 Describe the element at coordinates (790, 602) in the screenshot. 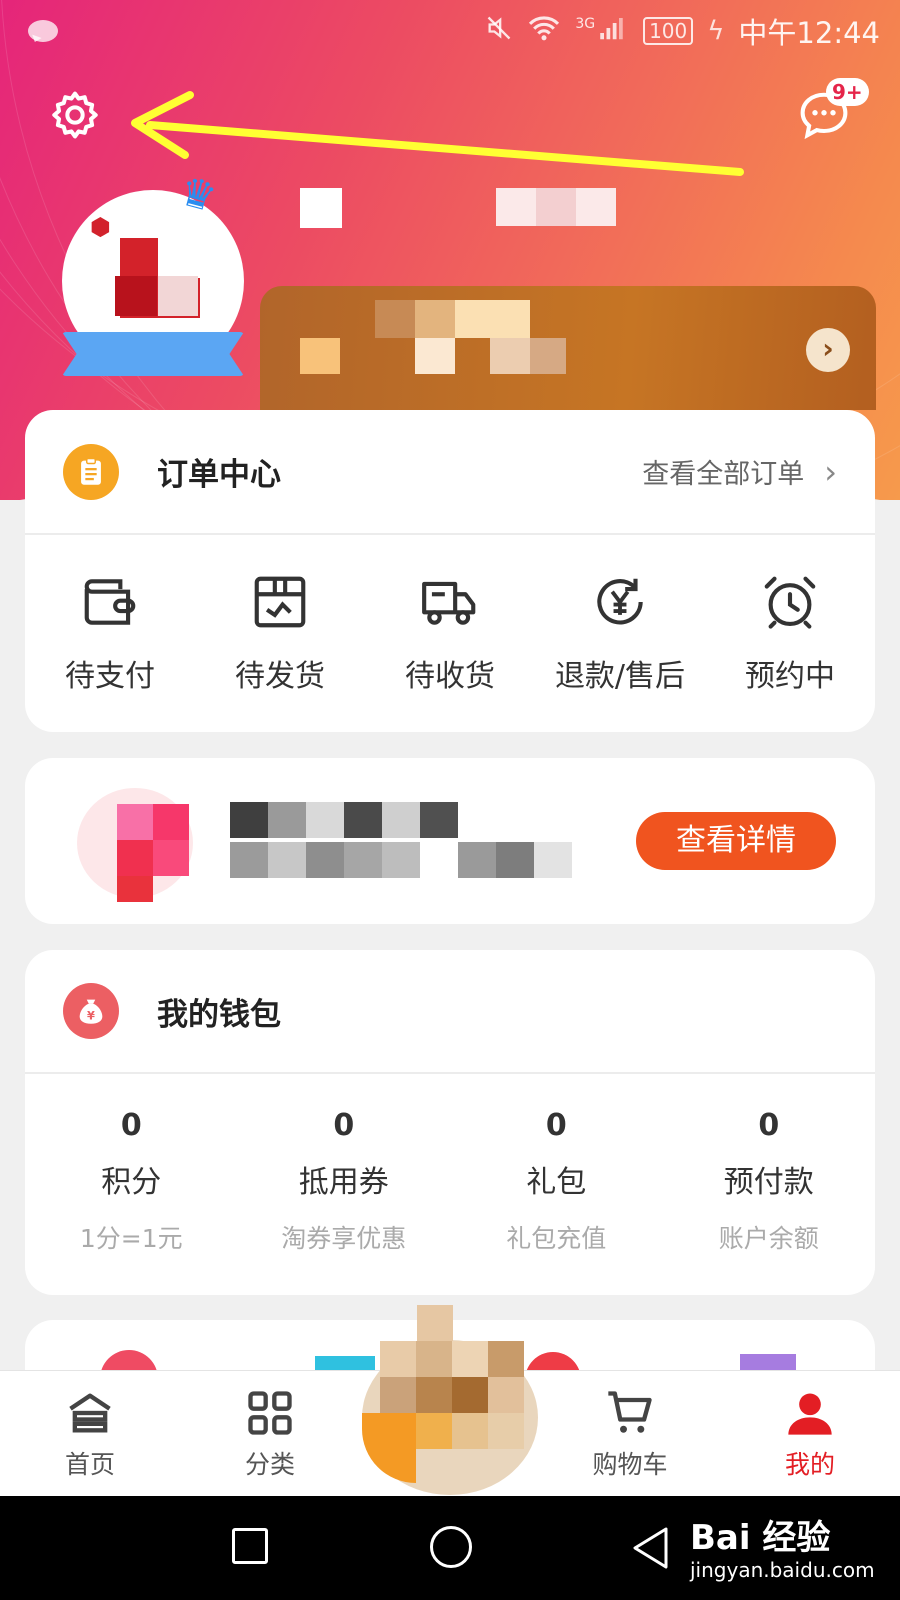

I see `alarm-clock-icon` at that location.